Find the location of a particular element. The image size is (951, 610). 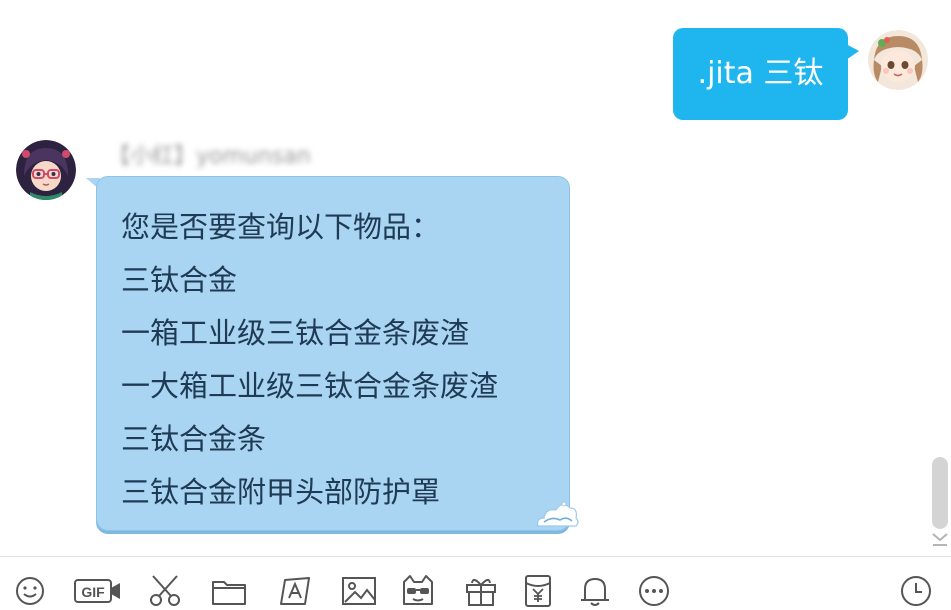

gift-icon is located at coordinates (481, 591).